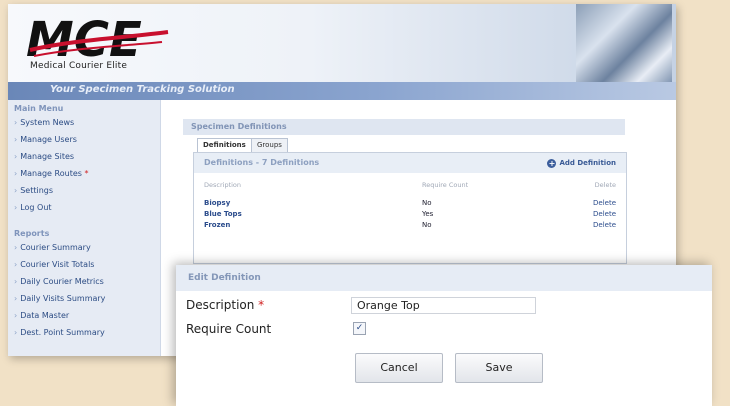  Describe the element at coordinates (605, 185) in the screenshot. I see `column-delete: Delete` at that location.